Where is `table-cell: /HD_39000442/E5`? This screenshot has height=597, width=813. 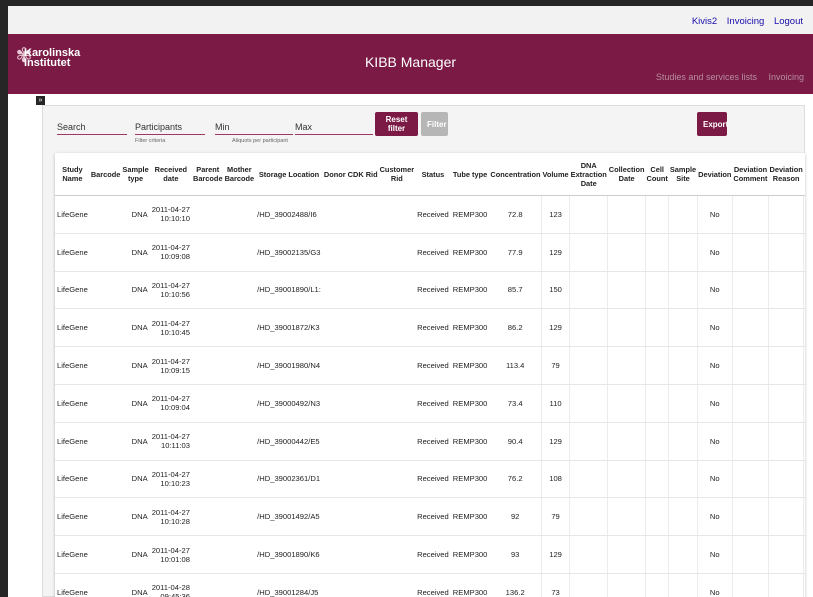 table-cell: /HD_39000442/E5 is located at coordinates (289, 441).